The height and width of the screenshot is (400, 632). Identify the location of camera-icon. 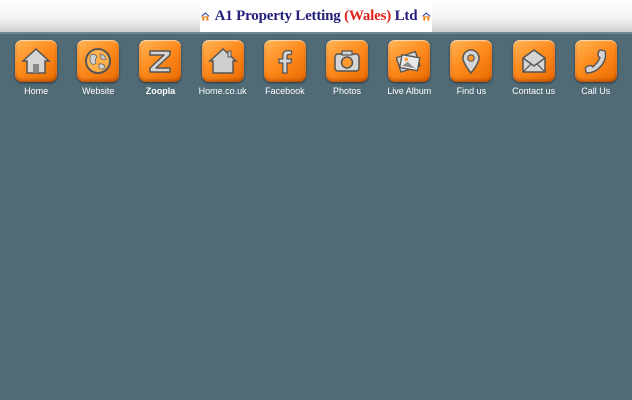
(347, 61).